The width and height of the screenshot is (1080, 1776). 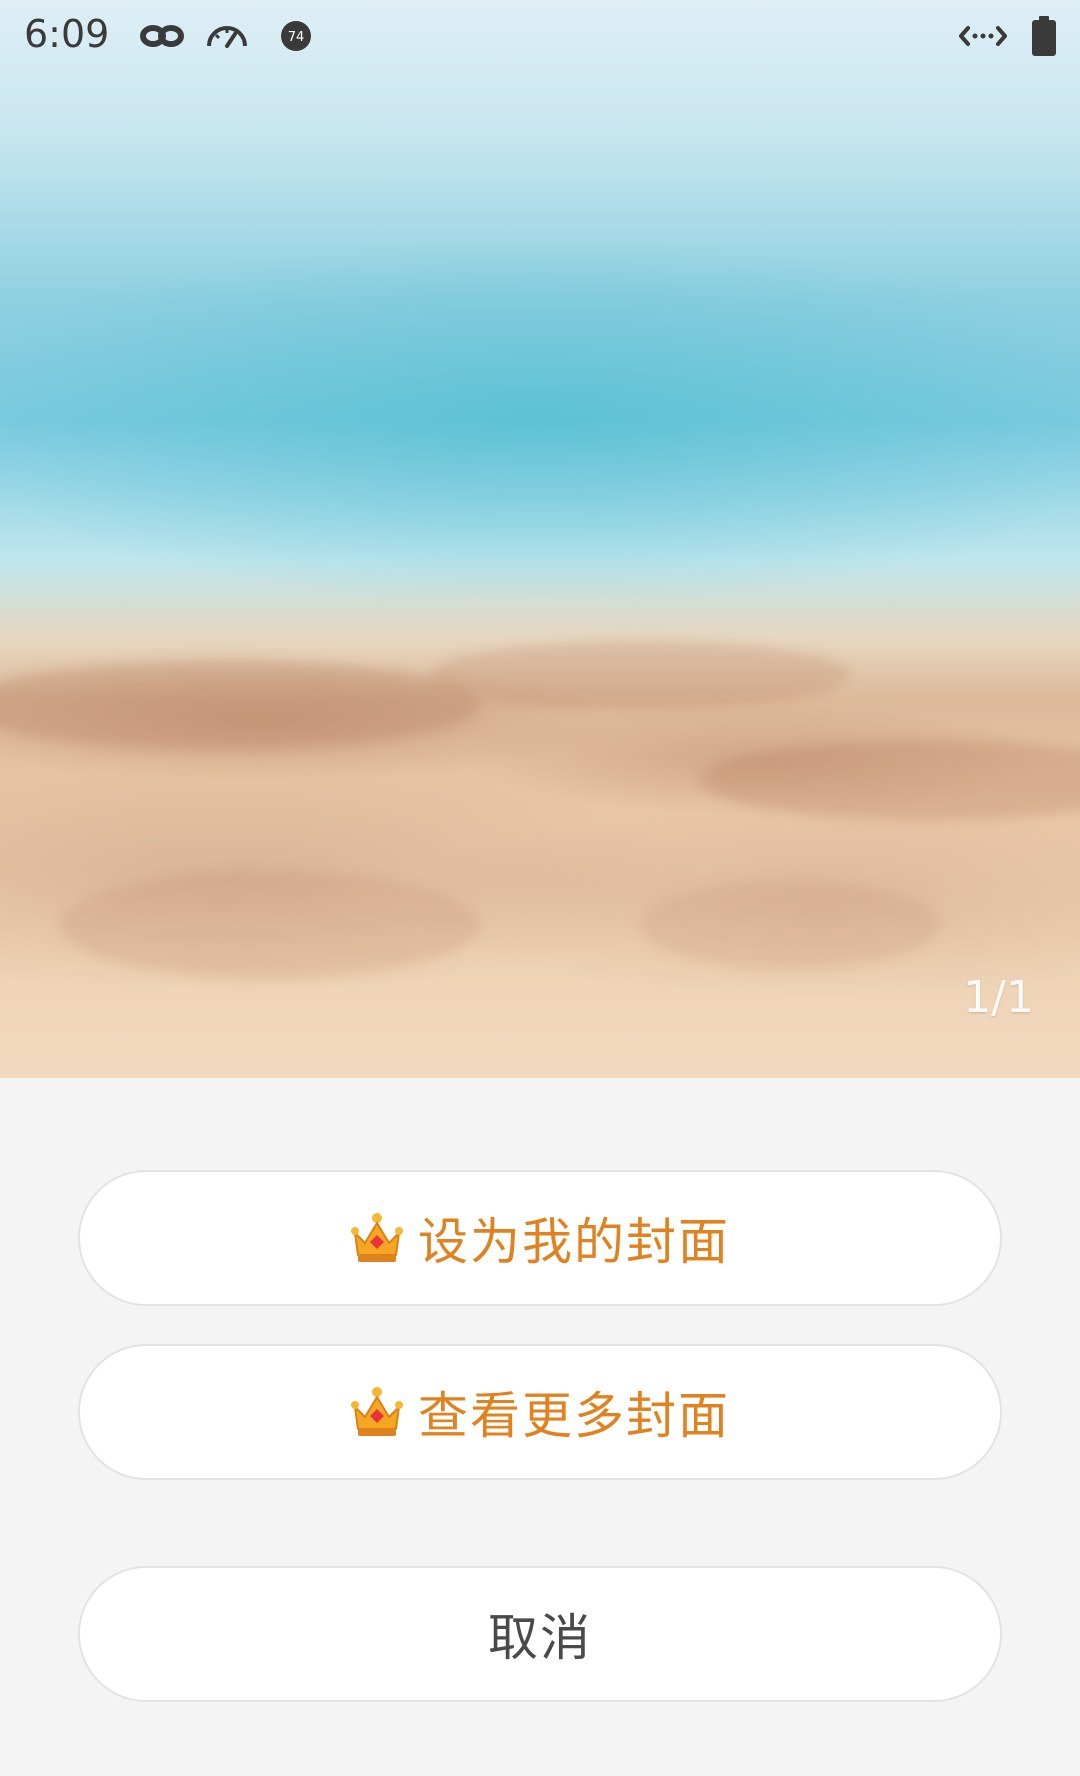 I want to click on cancel-button: 取消, so click(x=540, y=1634).